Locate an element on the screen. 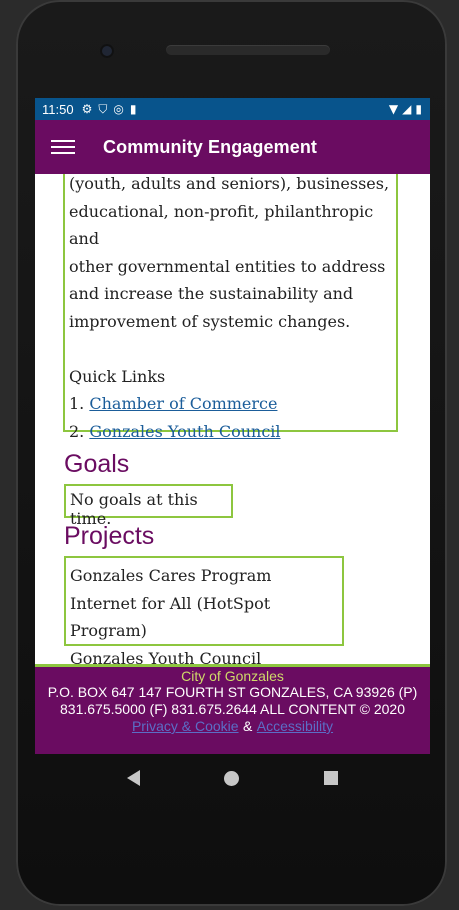 The image size is (459, 910). goals-heading: Goals is located at coordinates (97, 464).